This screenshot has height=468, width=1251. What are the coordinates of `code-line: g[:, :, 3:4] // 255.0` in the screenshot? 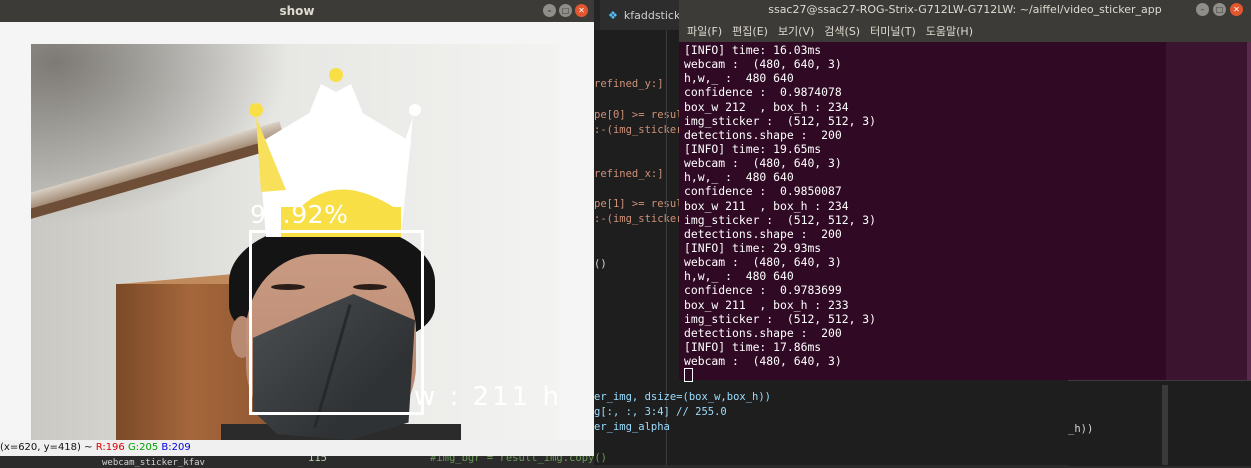 It's located at (660, 412).